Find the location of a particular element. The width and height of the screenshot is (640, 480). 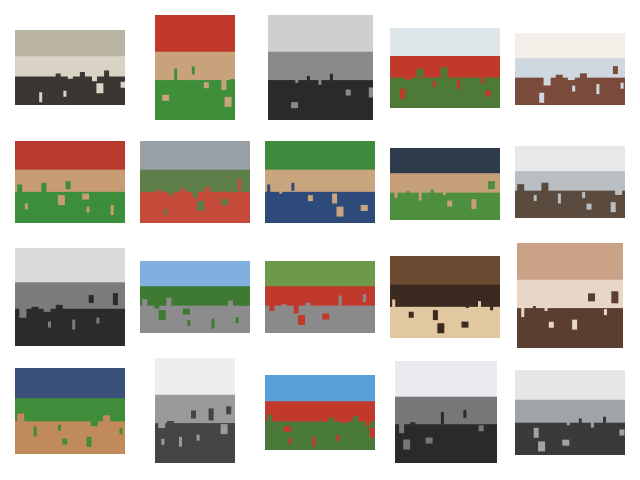

thumbnail-suburban-street-sign is located at coordinates (195, 297).